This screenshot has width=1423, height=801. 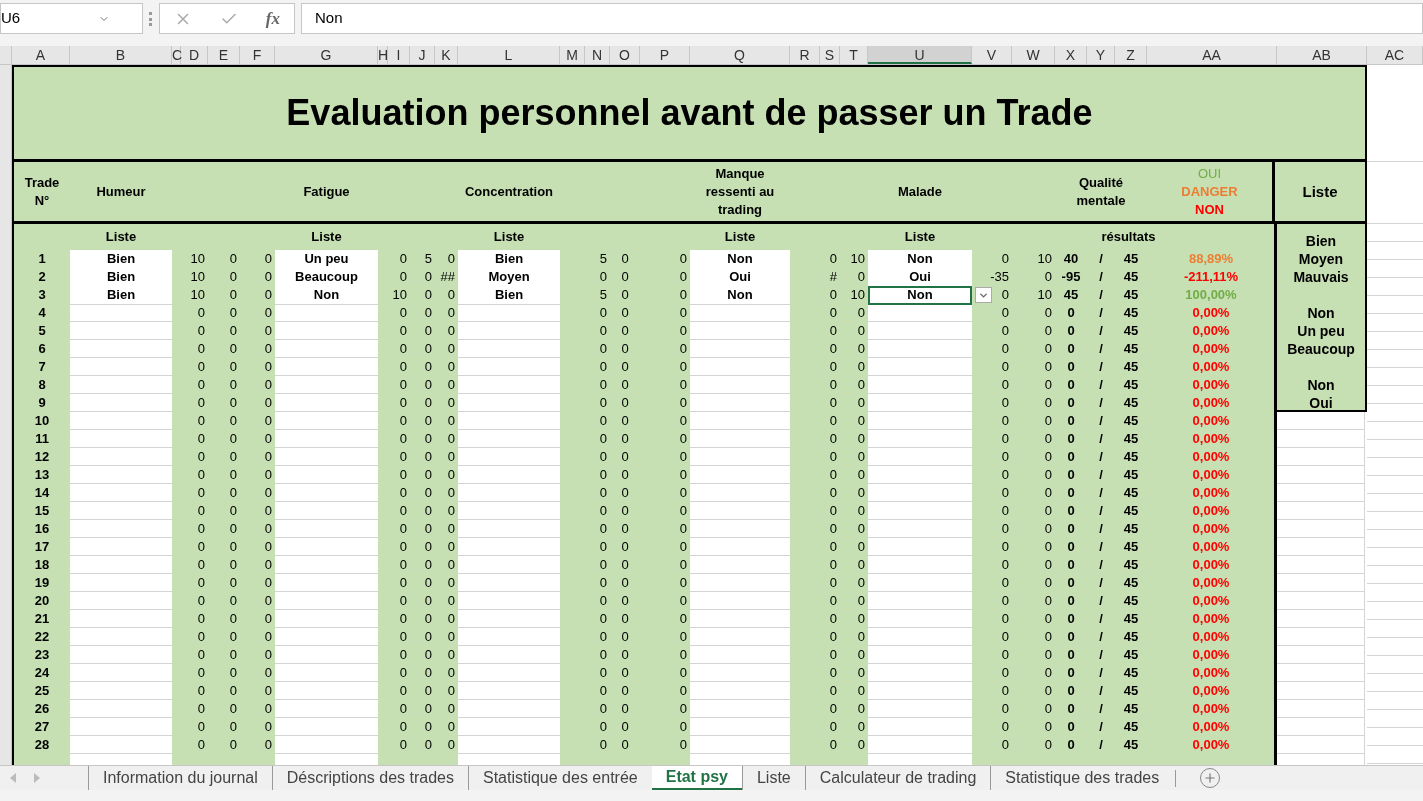 What do you see at coordinates (805, 55) in the screenshot?
I see `column-header: R` at bounding box center [805, 55].